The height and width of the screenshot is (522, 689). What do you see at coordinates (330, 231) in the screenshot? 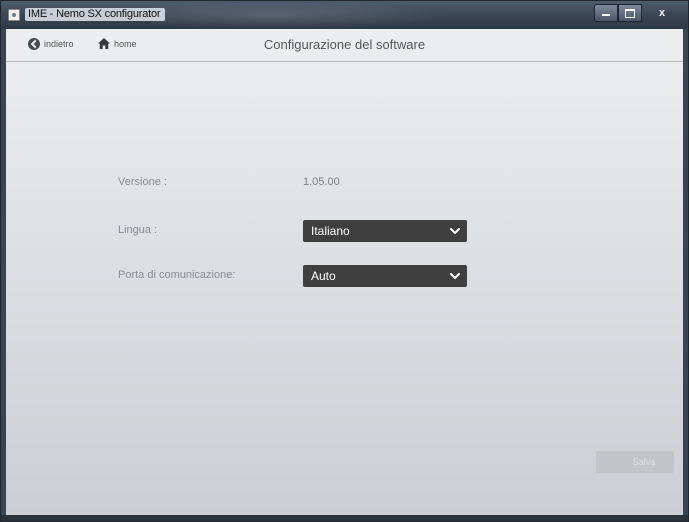
I see `language-select-value: Italiano` at bounding box center [330, 231].